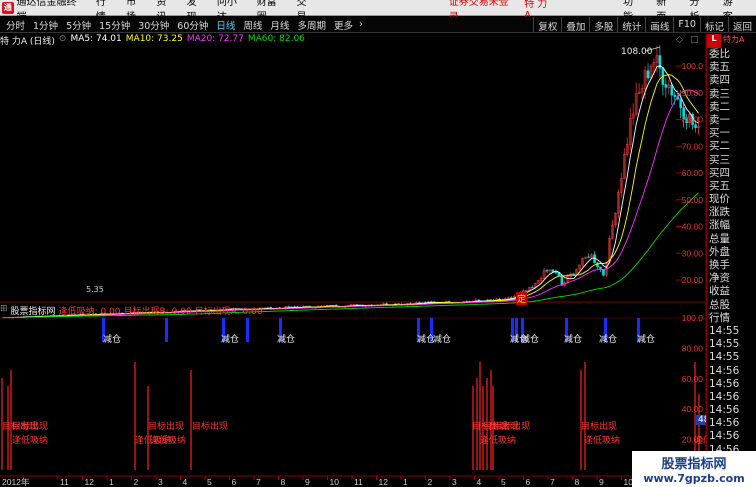 The width and height of the screenshot is (756, 487). Describe the element at coordinates (714, 41) in the screenshot. I see `quote-panel-l-badge: L` at that location.